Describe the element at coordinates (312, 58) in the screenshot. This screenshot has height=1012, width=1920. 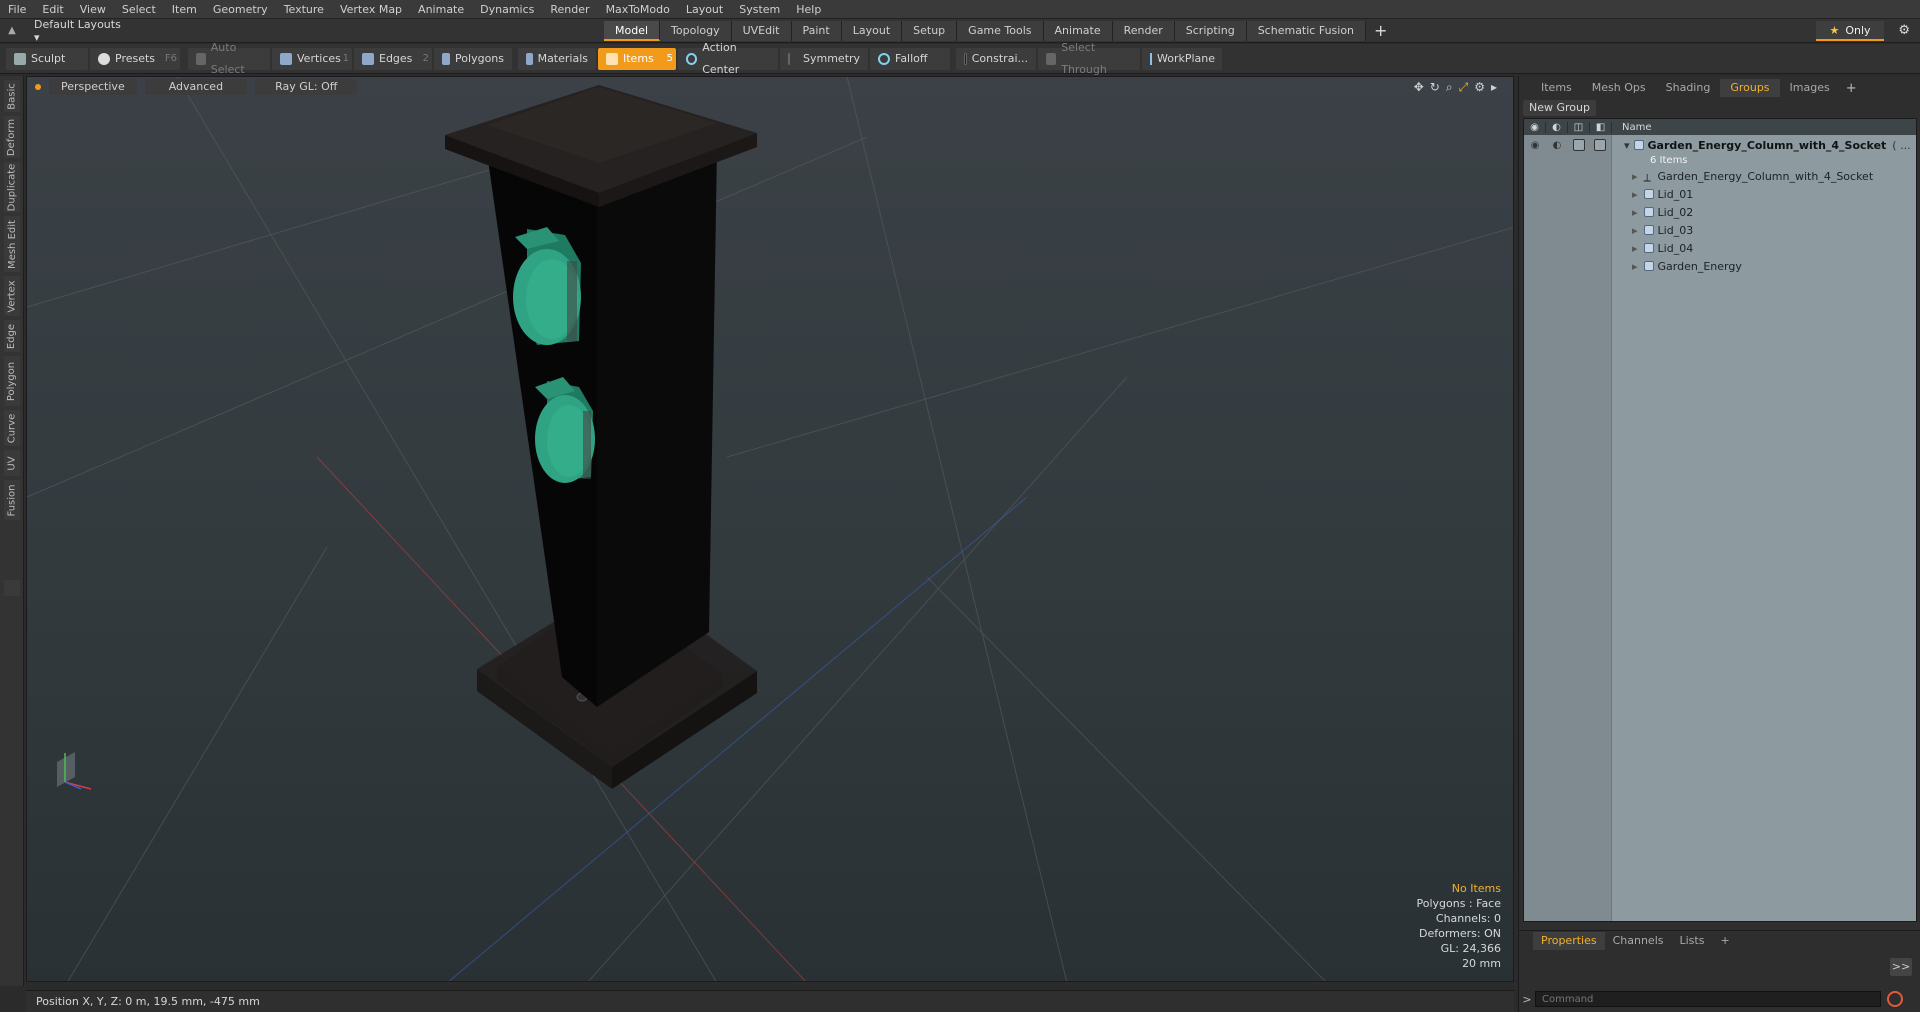
I see `vertices-button: Vertices 1` at that location.